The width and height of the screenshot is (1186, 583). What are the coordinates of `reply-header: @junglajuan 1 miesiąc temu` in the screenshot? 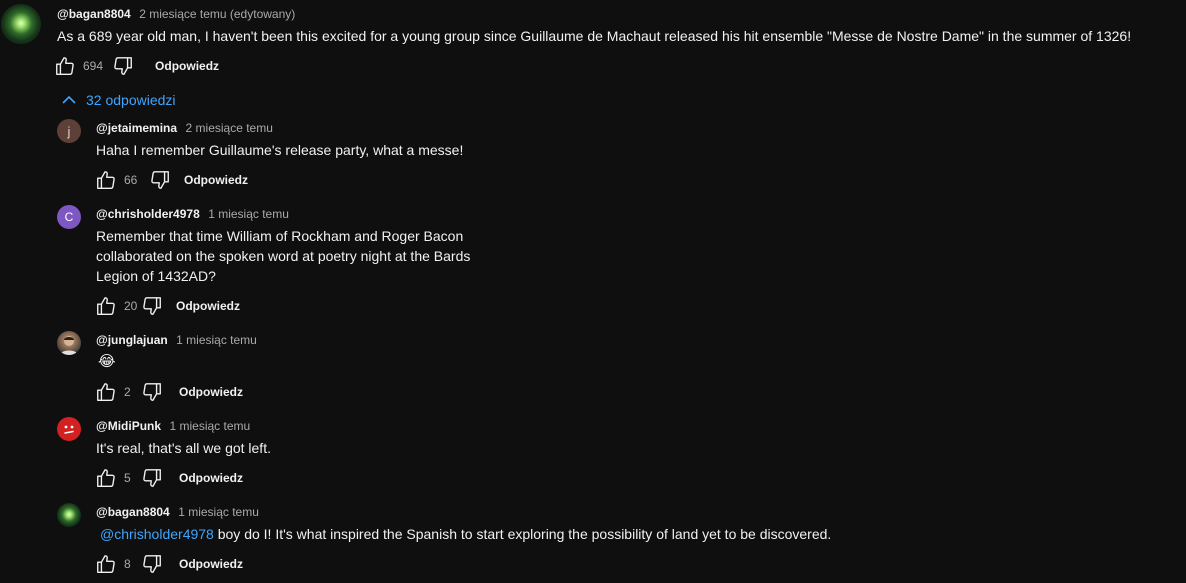 It's located at (176, 340).